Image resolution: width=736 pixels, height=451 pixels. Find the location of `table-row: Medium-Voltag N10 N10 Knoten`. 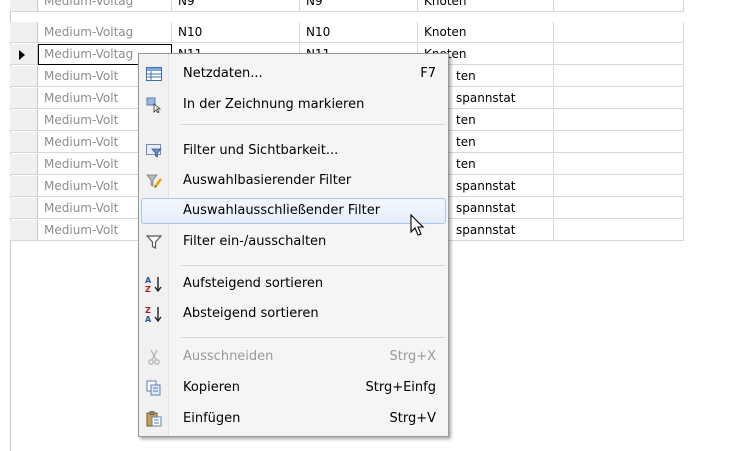

table-row: Medium-Voltag N10 N10 Knoten is located at coordinates (373, 33).